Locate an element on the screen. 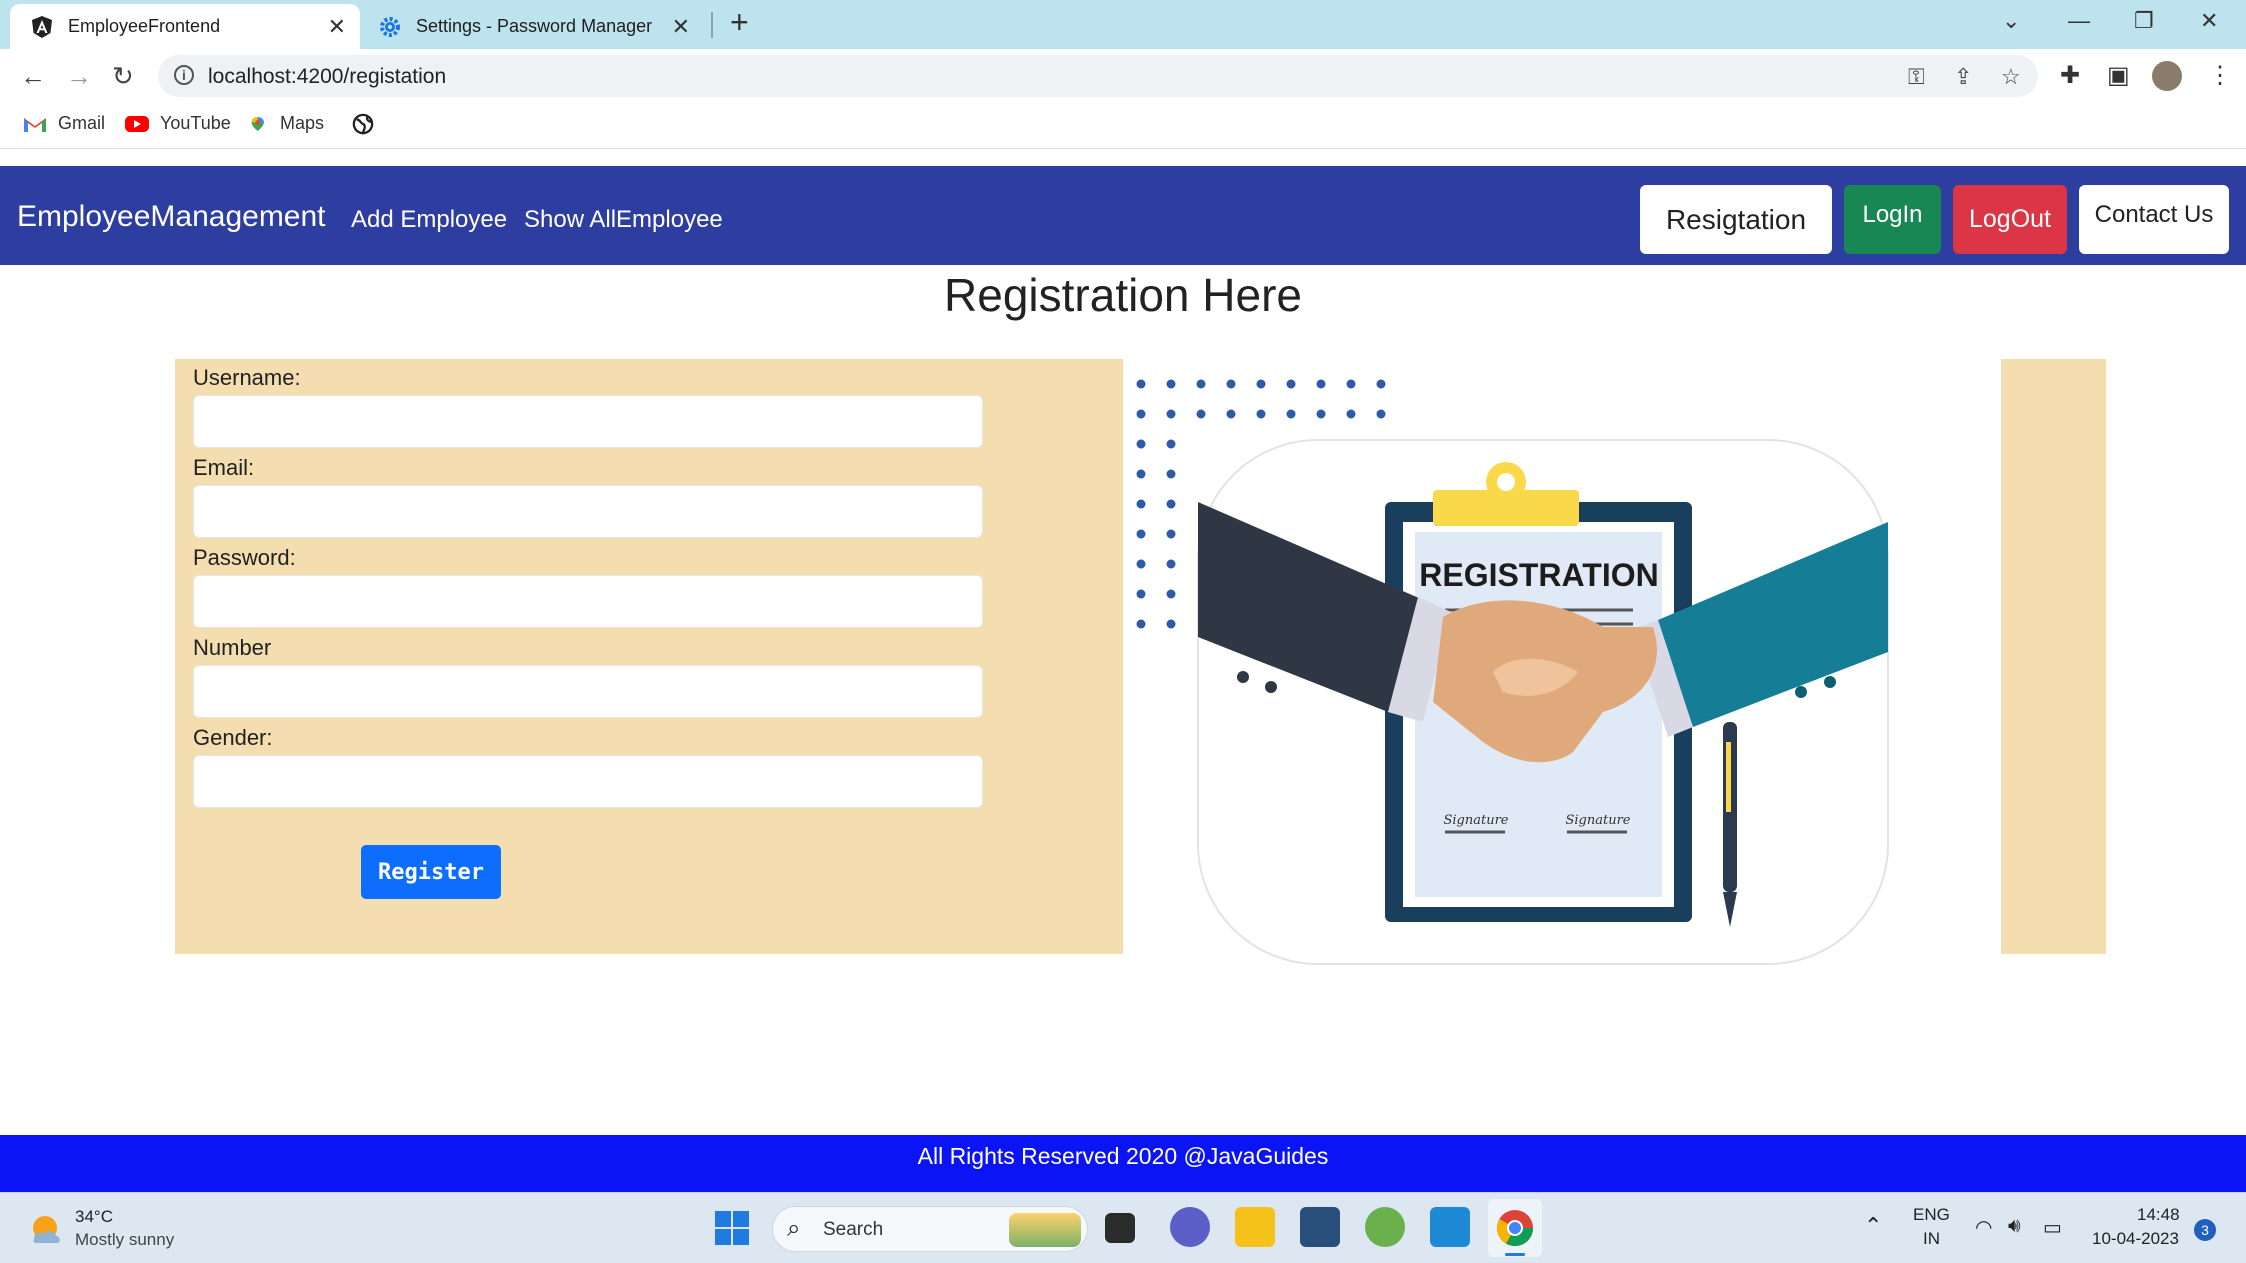  file-explorer-icon is located at coordinates (1255, 1227).